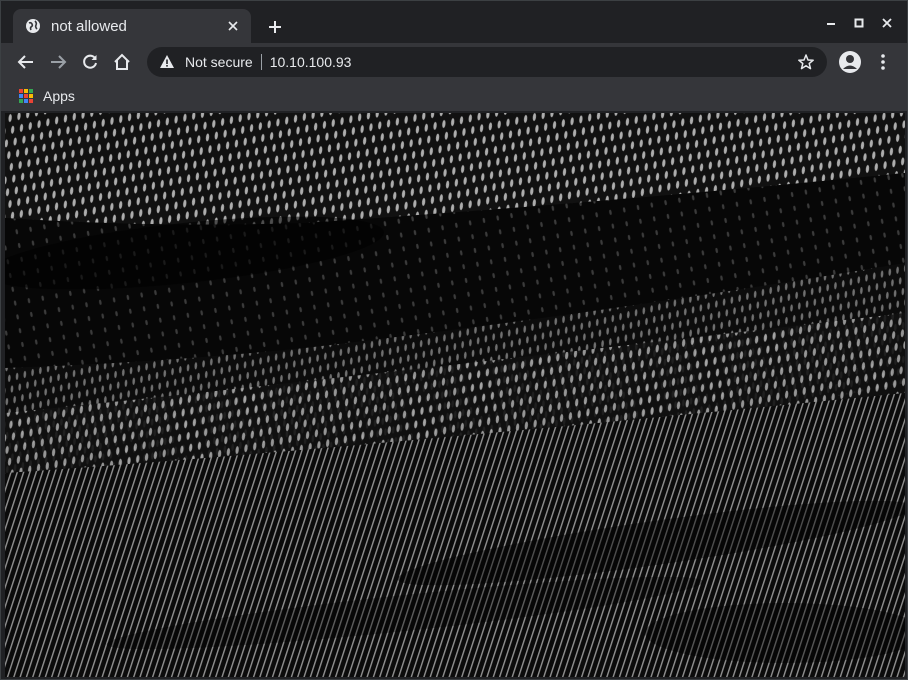  I want to click on maximize-button, so click(859, 23).